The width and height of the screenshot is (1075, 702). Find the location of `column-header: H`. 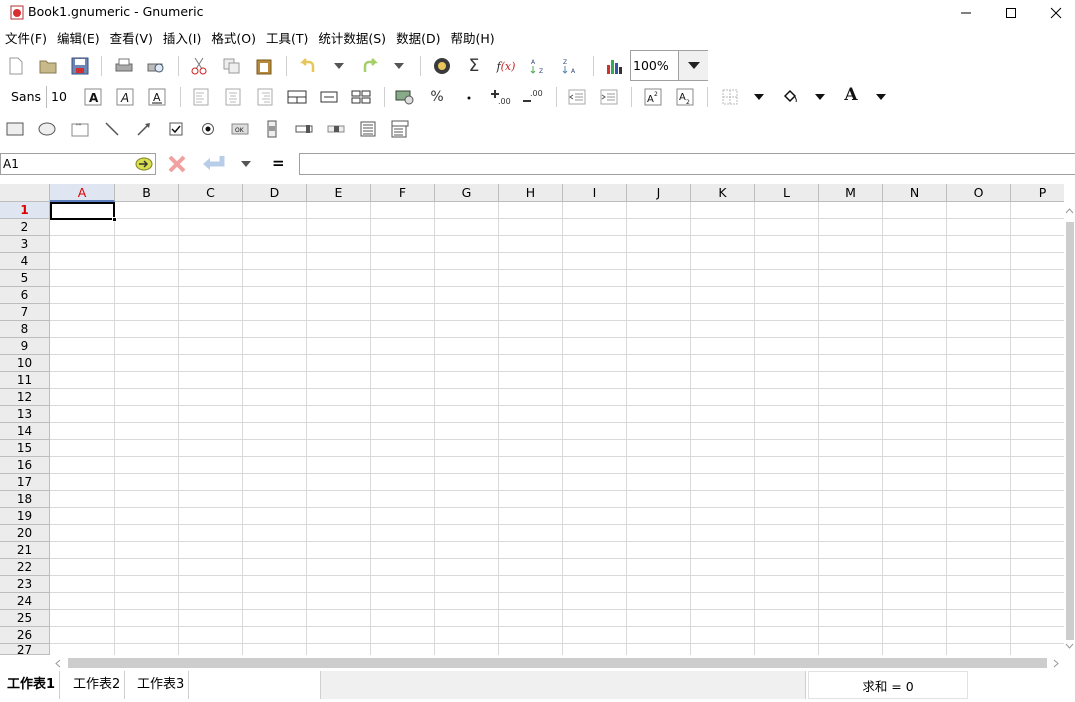

column-header: H is located at coordinates (531, 193).